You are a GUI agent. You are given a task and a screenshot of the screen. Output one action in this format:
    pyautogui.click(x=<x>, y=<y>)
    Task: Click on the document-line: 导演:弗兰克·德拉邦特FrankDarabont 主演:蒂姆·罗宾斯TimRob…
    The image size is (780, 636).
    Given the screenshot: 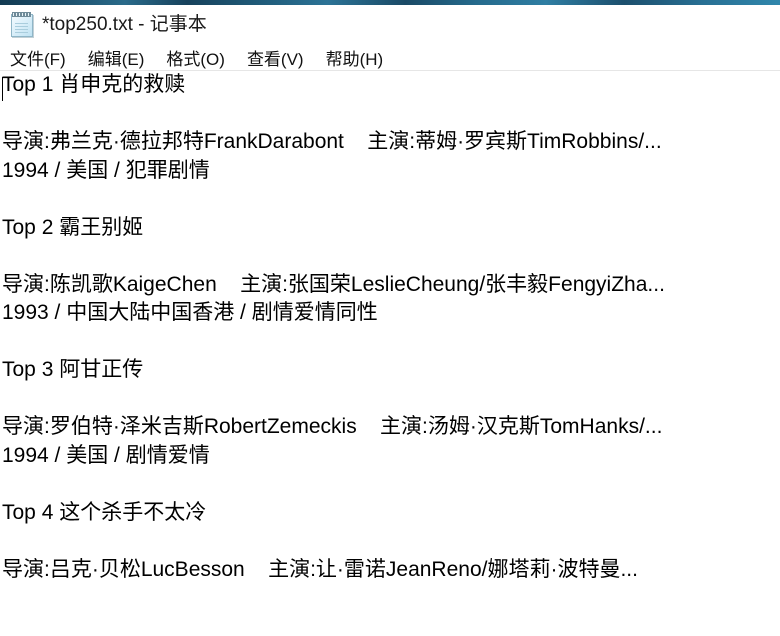 What is the action you would take?
    pyautogui.click(x=332, y=141)
    